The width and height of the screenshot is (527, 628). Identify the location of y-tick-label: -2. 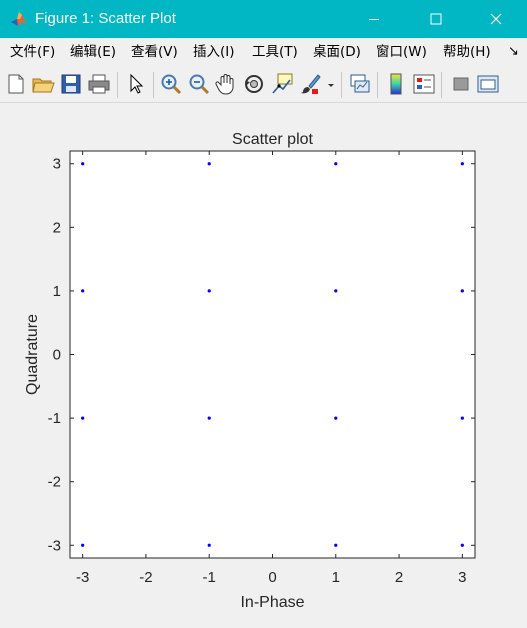
(54, 482).